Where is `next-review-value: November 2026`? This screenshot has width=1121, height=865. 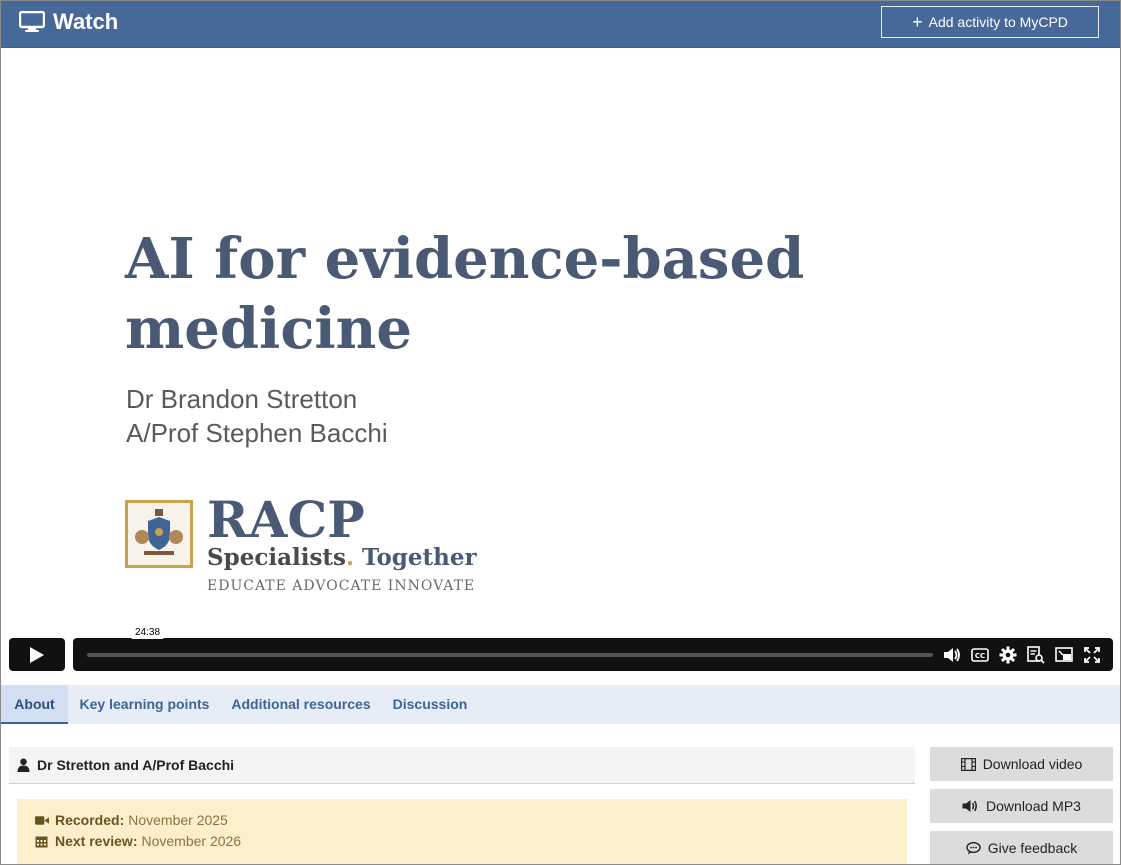
next-review-value: November 2026 is located at coordinates (191, 841).